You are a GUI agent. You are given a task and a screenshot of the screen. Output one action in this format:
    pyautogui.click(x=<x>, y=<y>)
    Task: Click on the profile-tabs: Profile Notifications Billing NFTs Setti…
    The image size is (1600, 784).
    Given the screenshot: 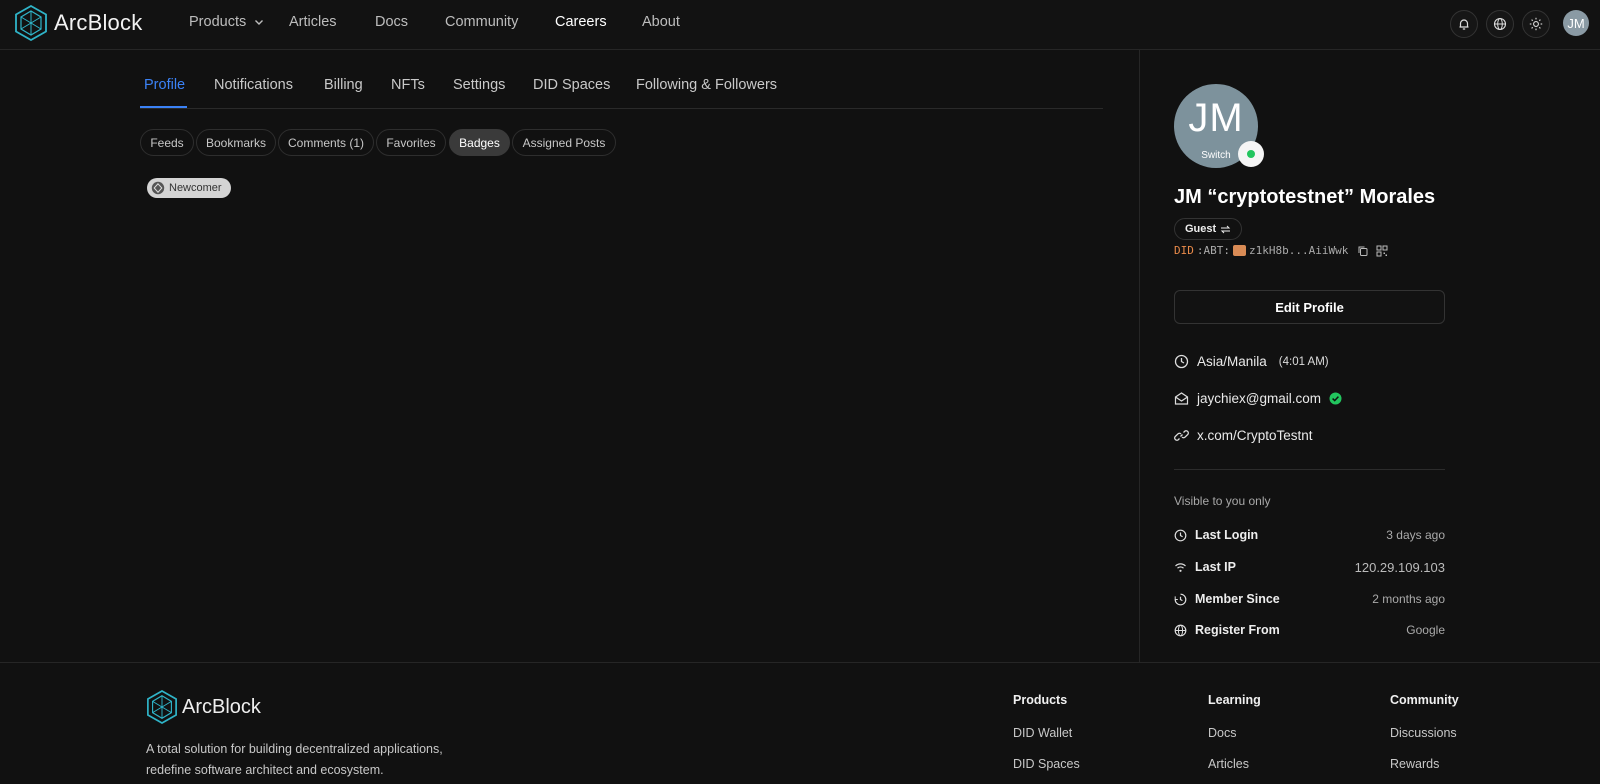 What is the action you would take?
    pyautogui.click(x=621, y=88)
    